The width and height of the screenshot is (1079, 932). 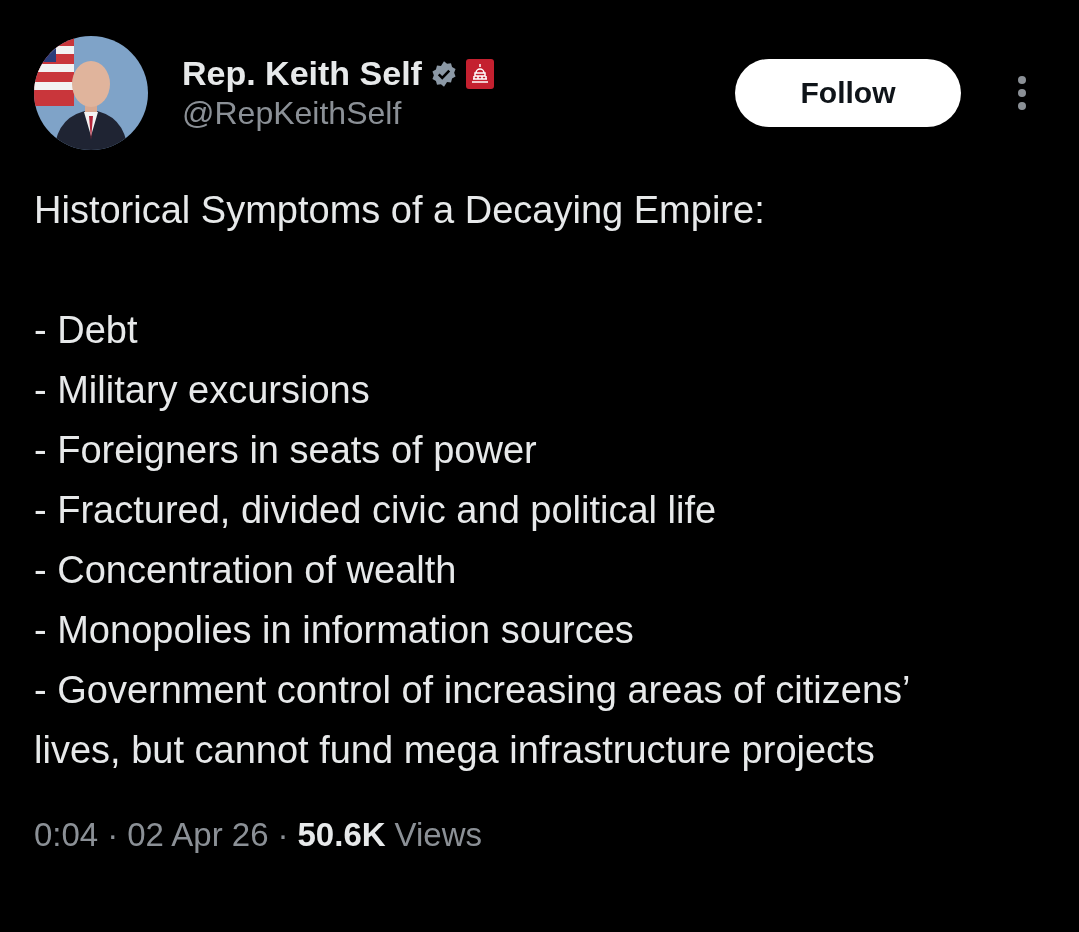 What do you see at coordinates (441, 113) in the screenshot?
I see `author-handle: @RepKeithSelf` at bounding box center [441, 113].